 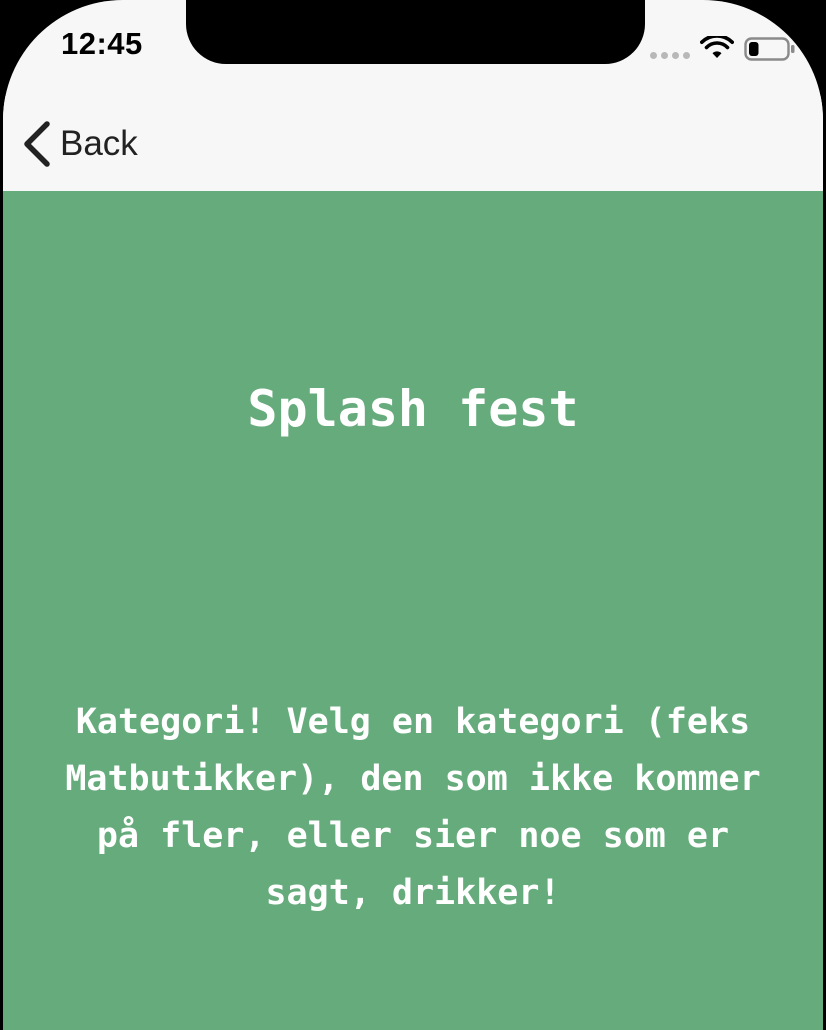 I want to click on card-title: Splash fest, so click(x=413, y=409).